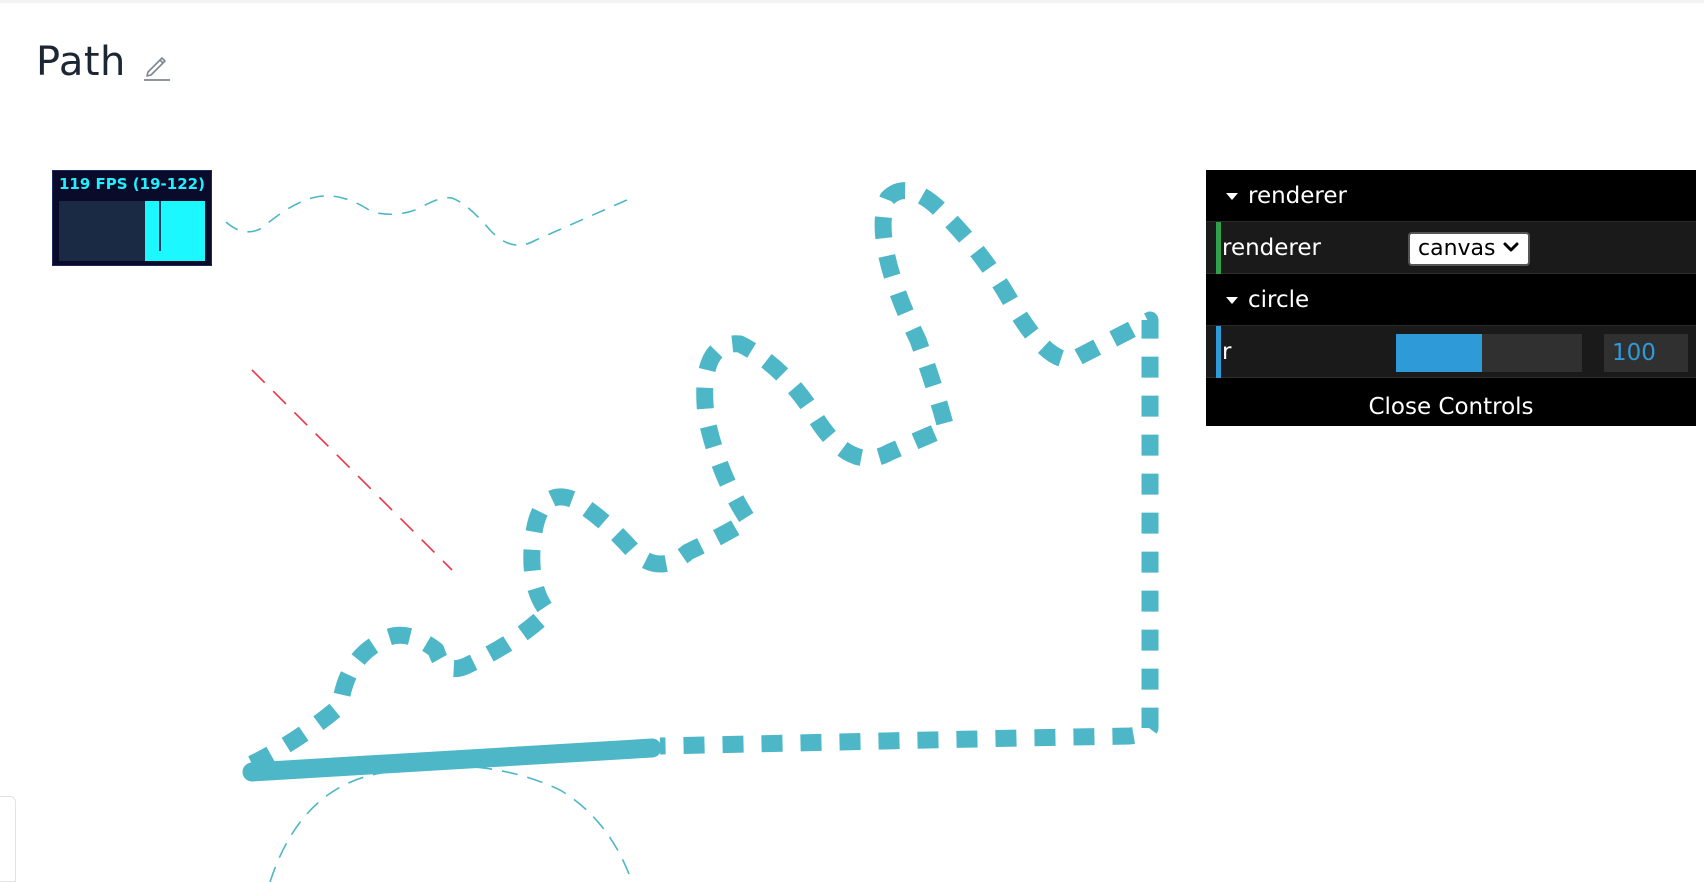 The width and height of the screenshot is (1704, 882). Describe the element at coordinates (132, 231) in the screenshot. I see `fps-graph` at that location.